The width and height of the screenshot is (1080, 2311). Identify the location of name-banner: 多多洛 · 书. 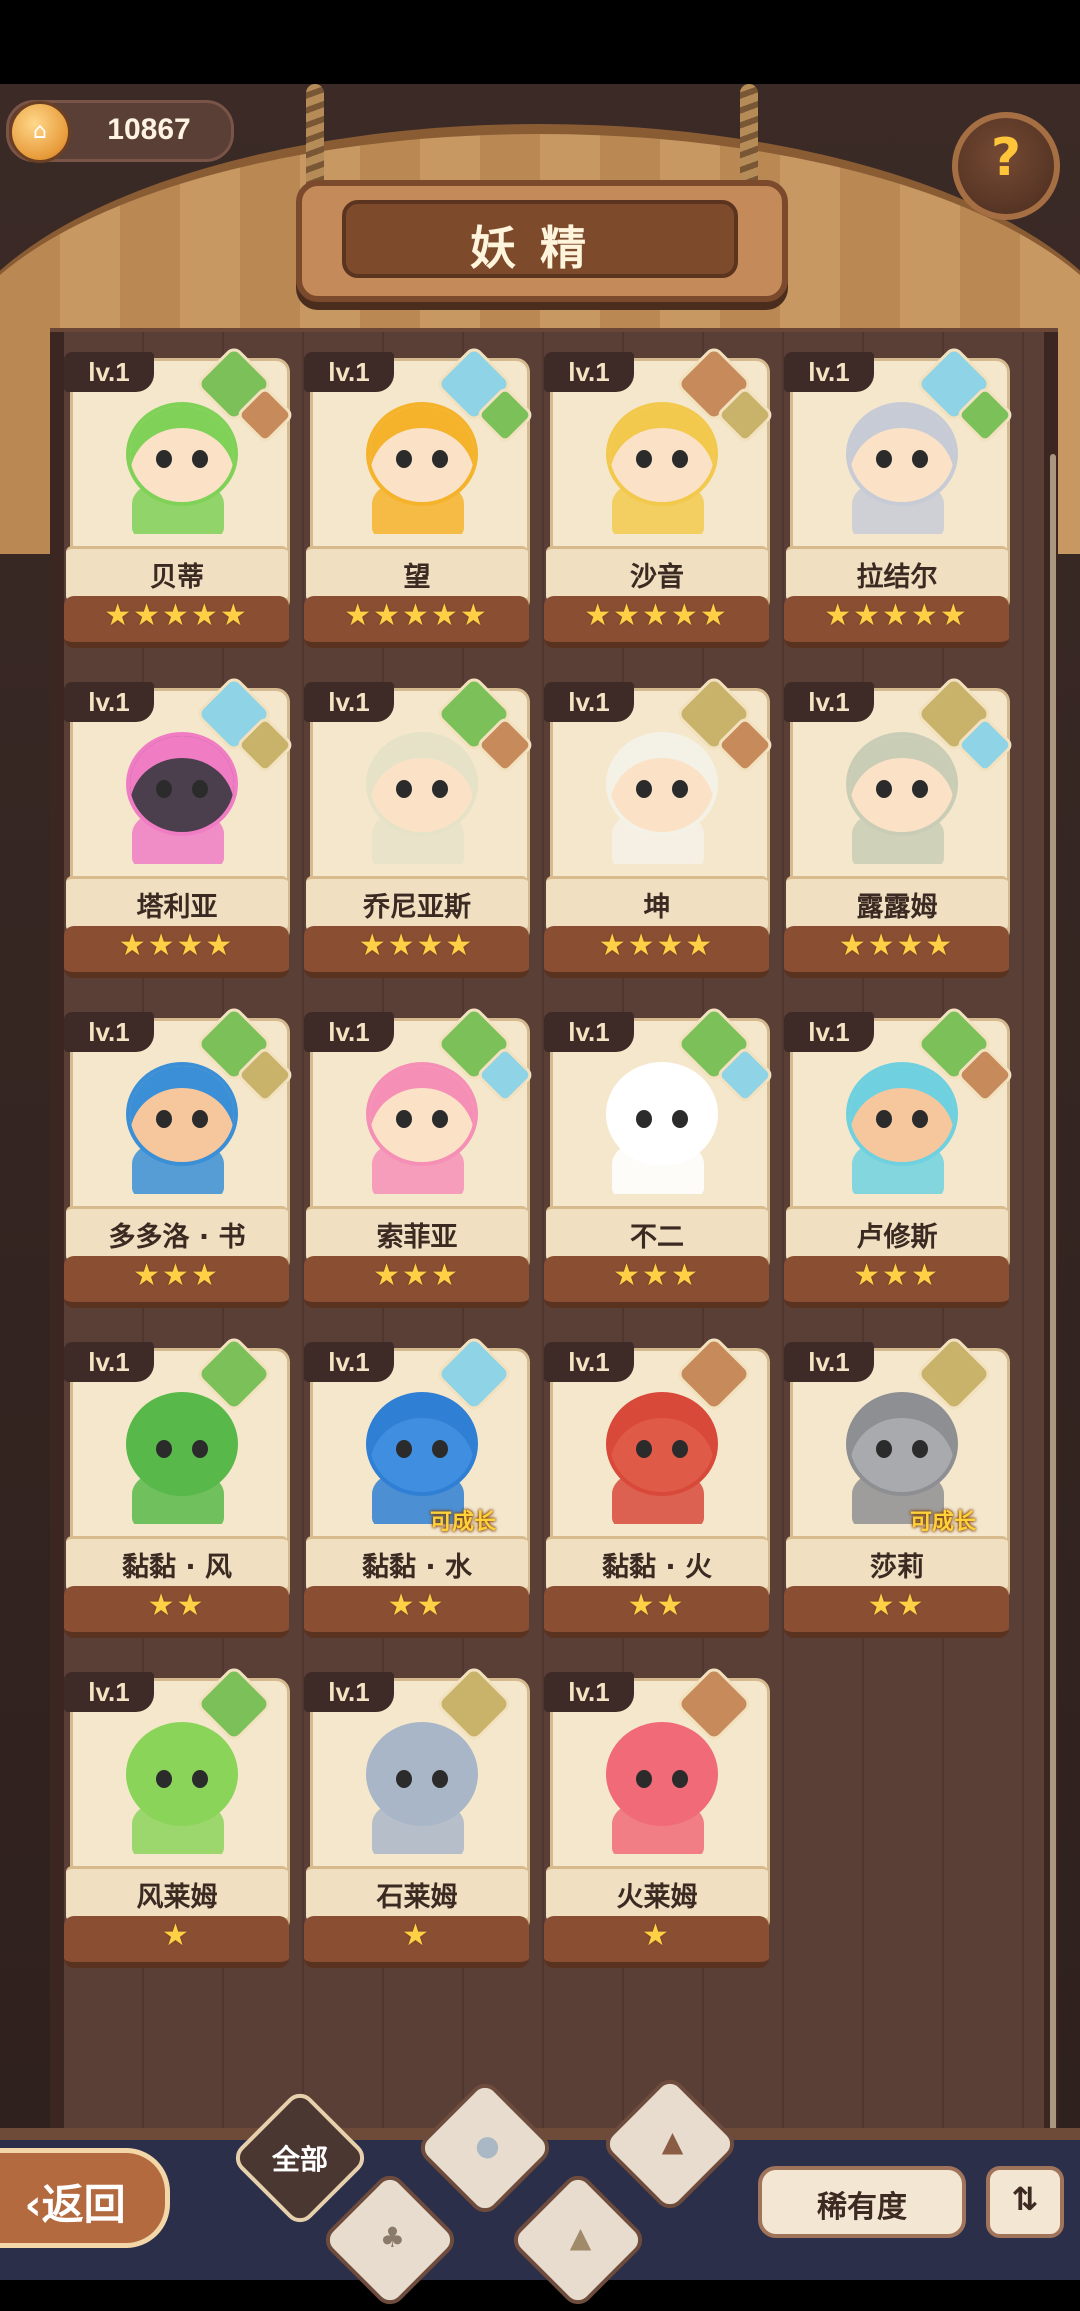
(177, 1234).